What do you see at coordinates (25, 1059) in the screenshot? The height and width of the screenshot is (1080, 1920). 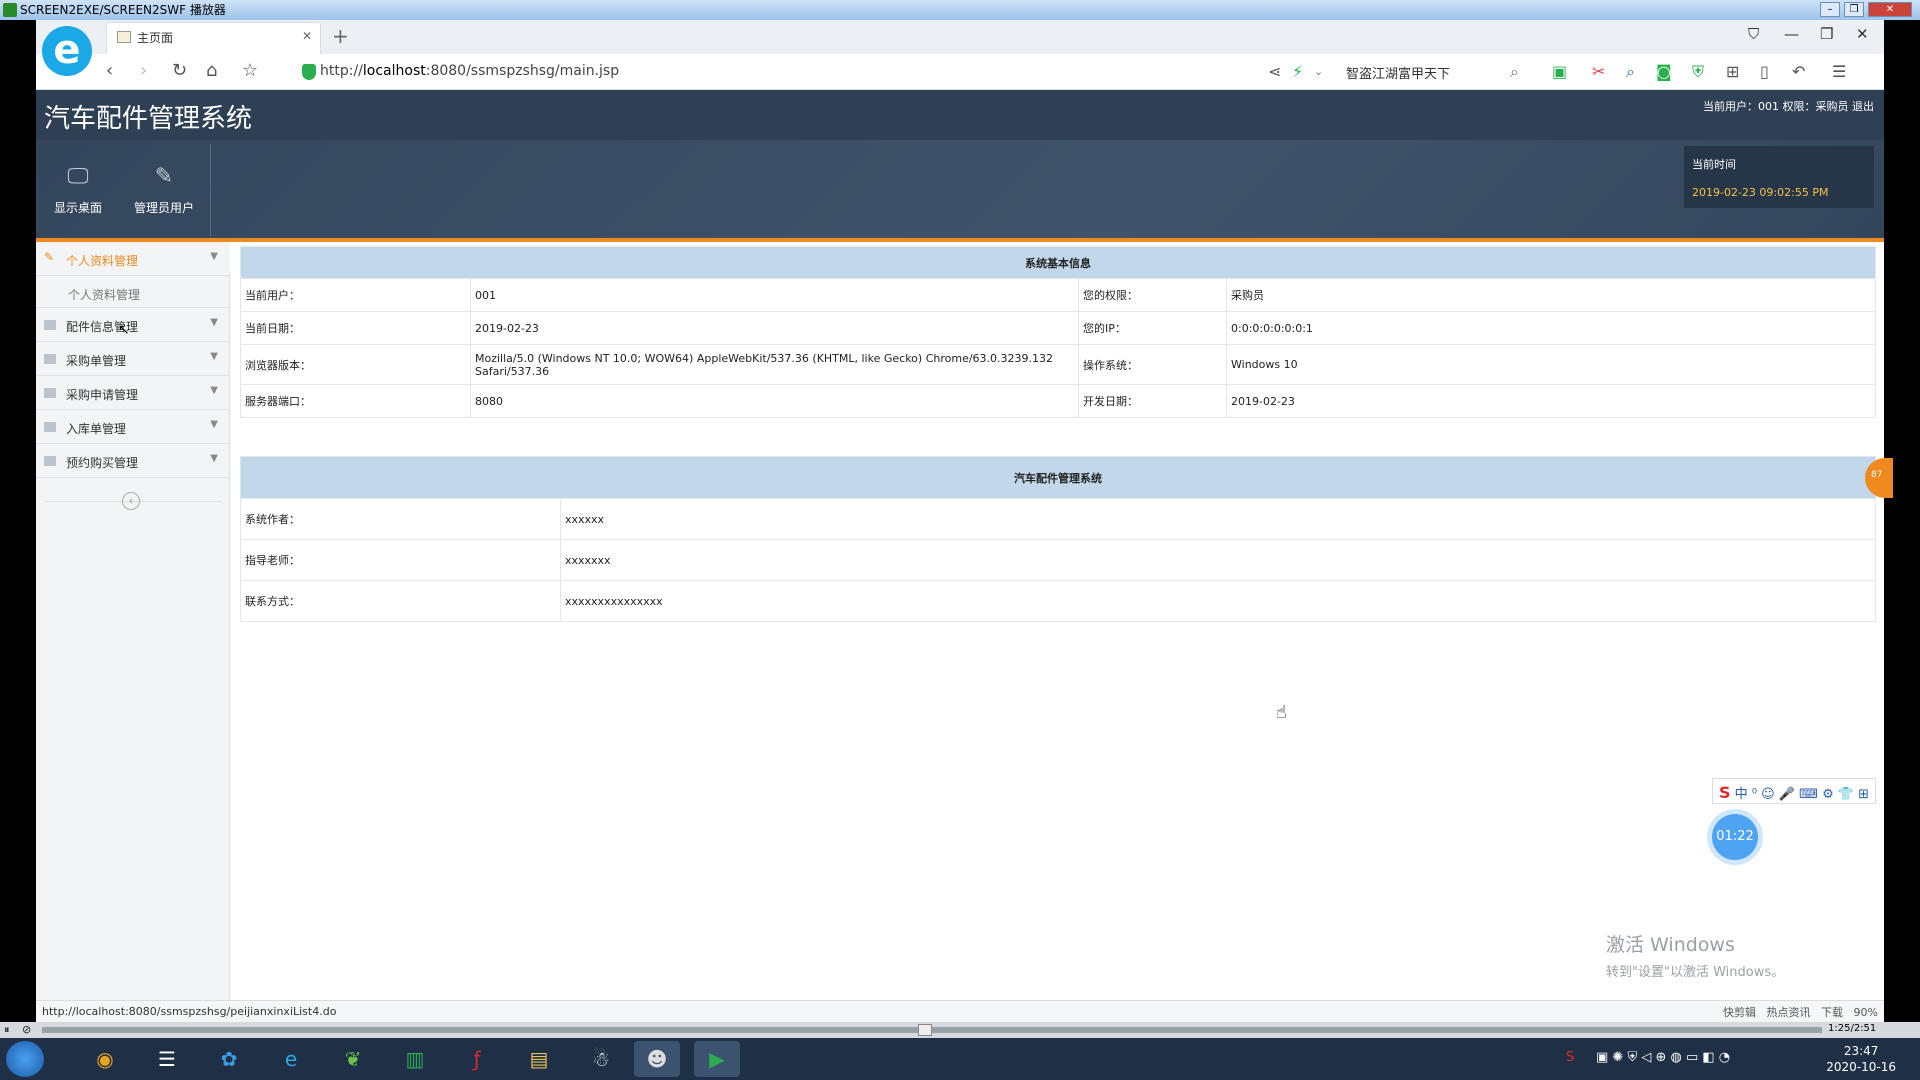 I see `start-button` at bounding box center [25, 1059].